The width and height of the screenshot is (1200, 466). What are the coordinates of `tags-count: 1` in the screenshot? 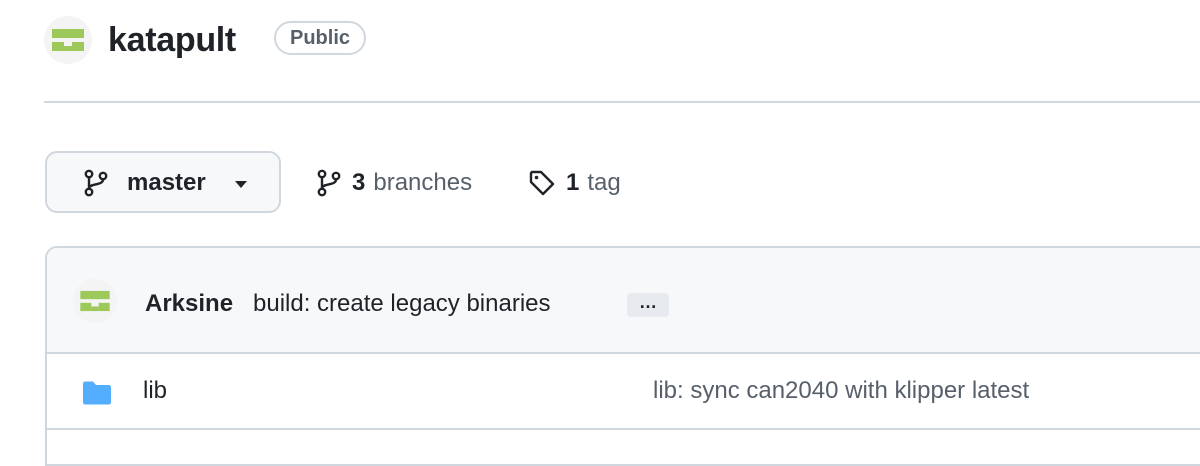 It's located at (573, 182).